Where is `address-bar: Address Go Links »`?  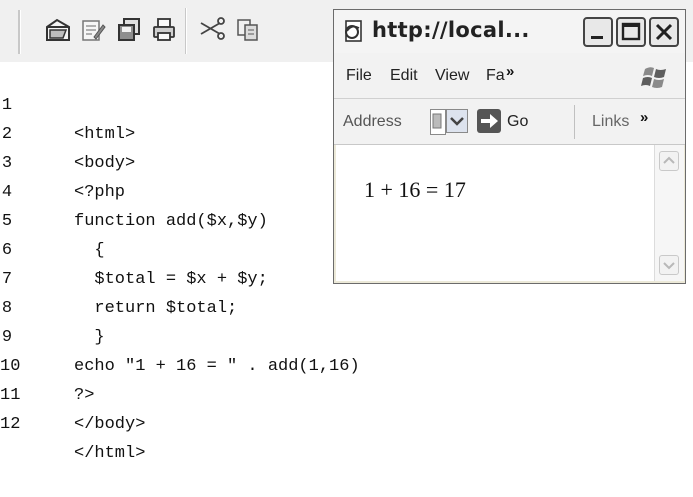 address-bar: Address Go Links » is located at coordinates (509, 122).